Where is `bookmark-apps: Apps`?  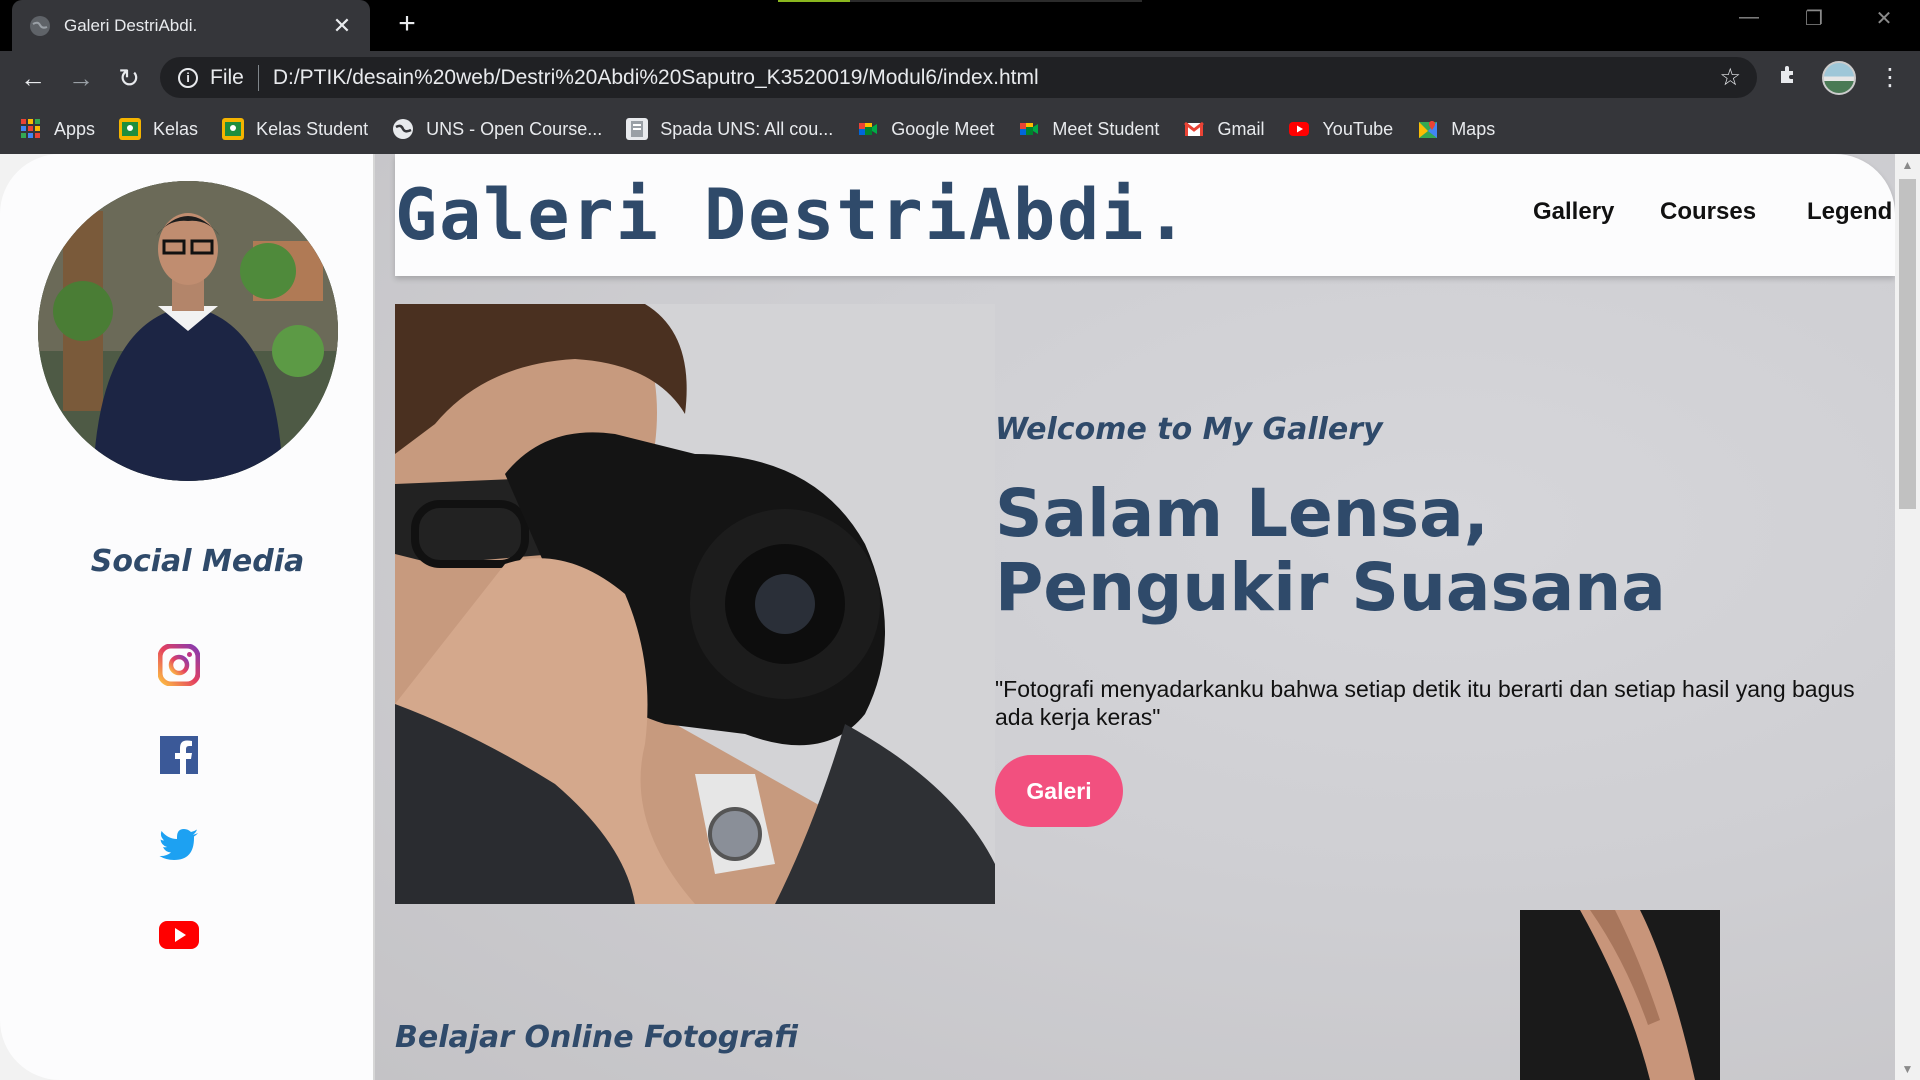 bookmark-apps: Apps is located at coordinates (57, 129).